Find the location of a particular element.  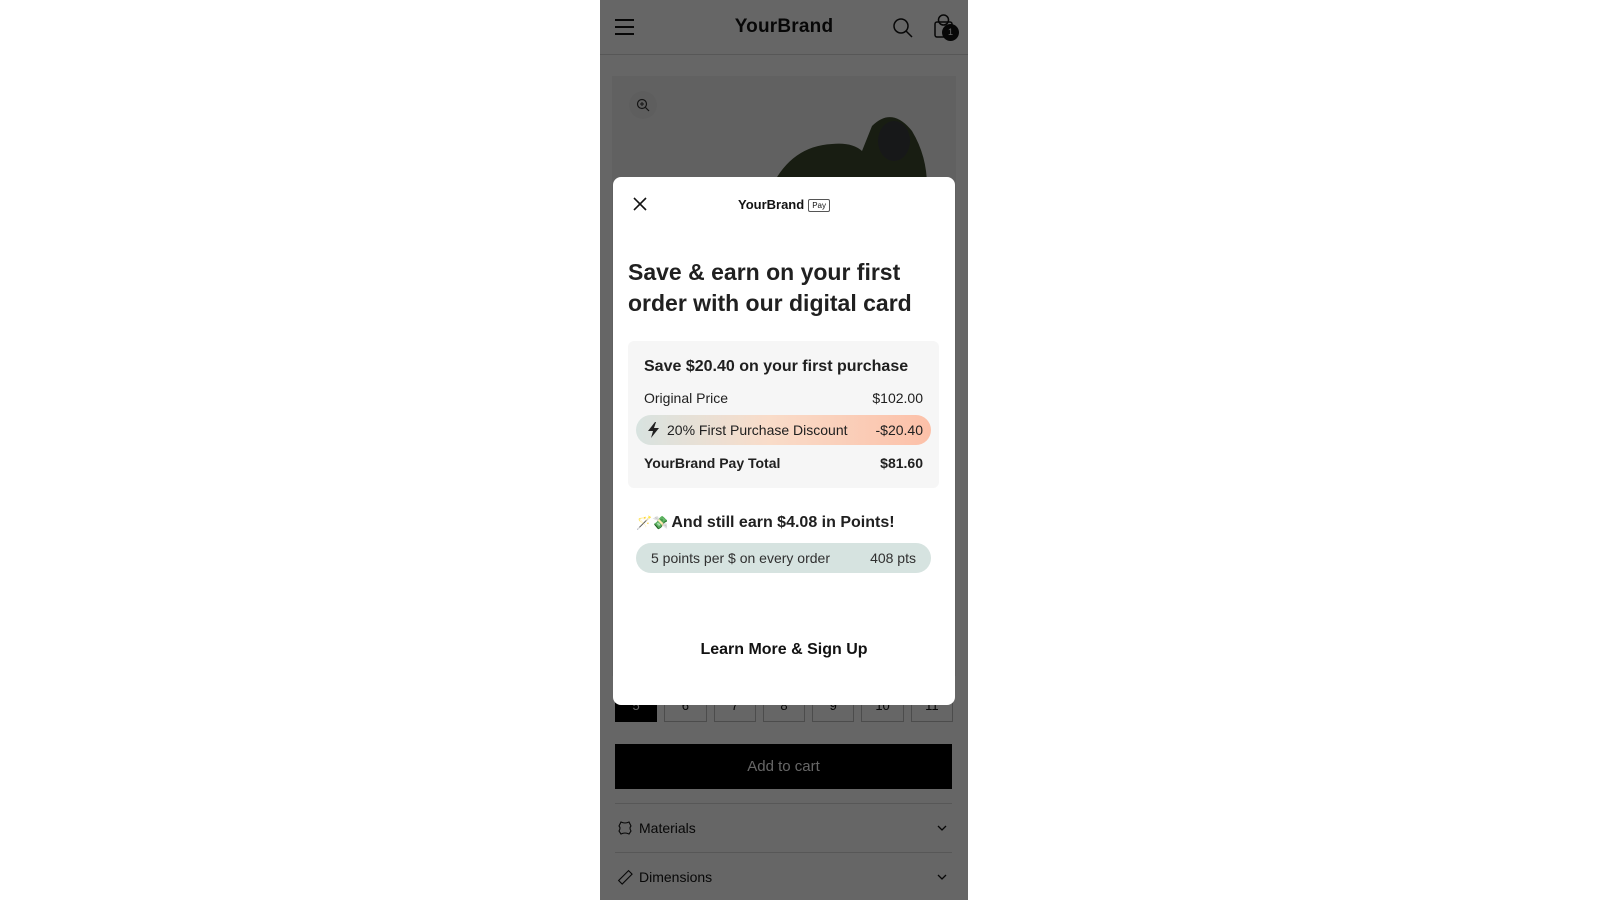

modal-brand-name: YourBrand is located at coordinates (771, 204).